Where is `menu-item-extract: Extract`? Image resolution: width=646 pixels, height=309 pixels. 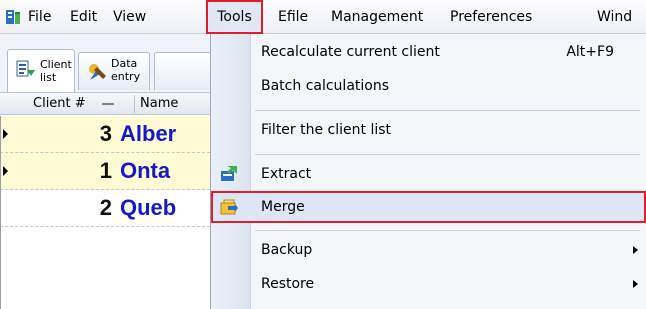 menu-item-extract: Extract is located at coordinates (428, 174).